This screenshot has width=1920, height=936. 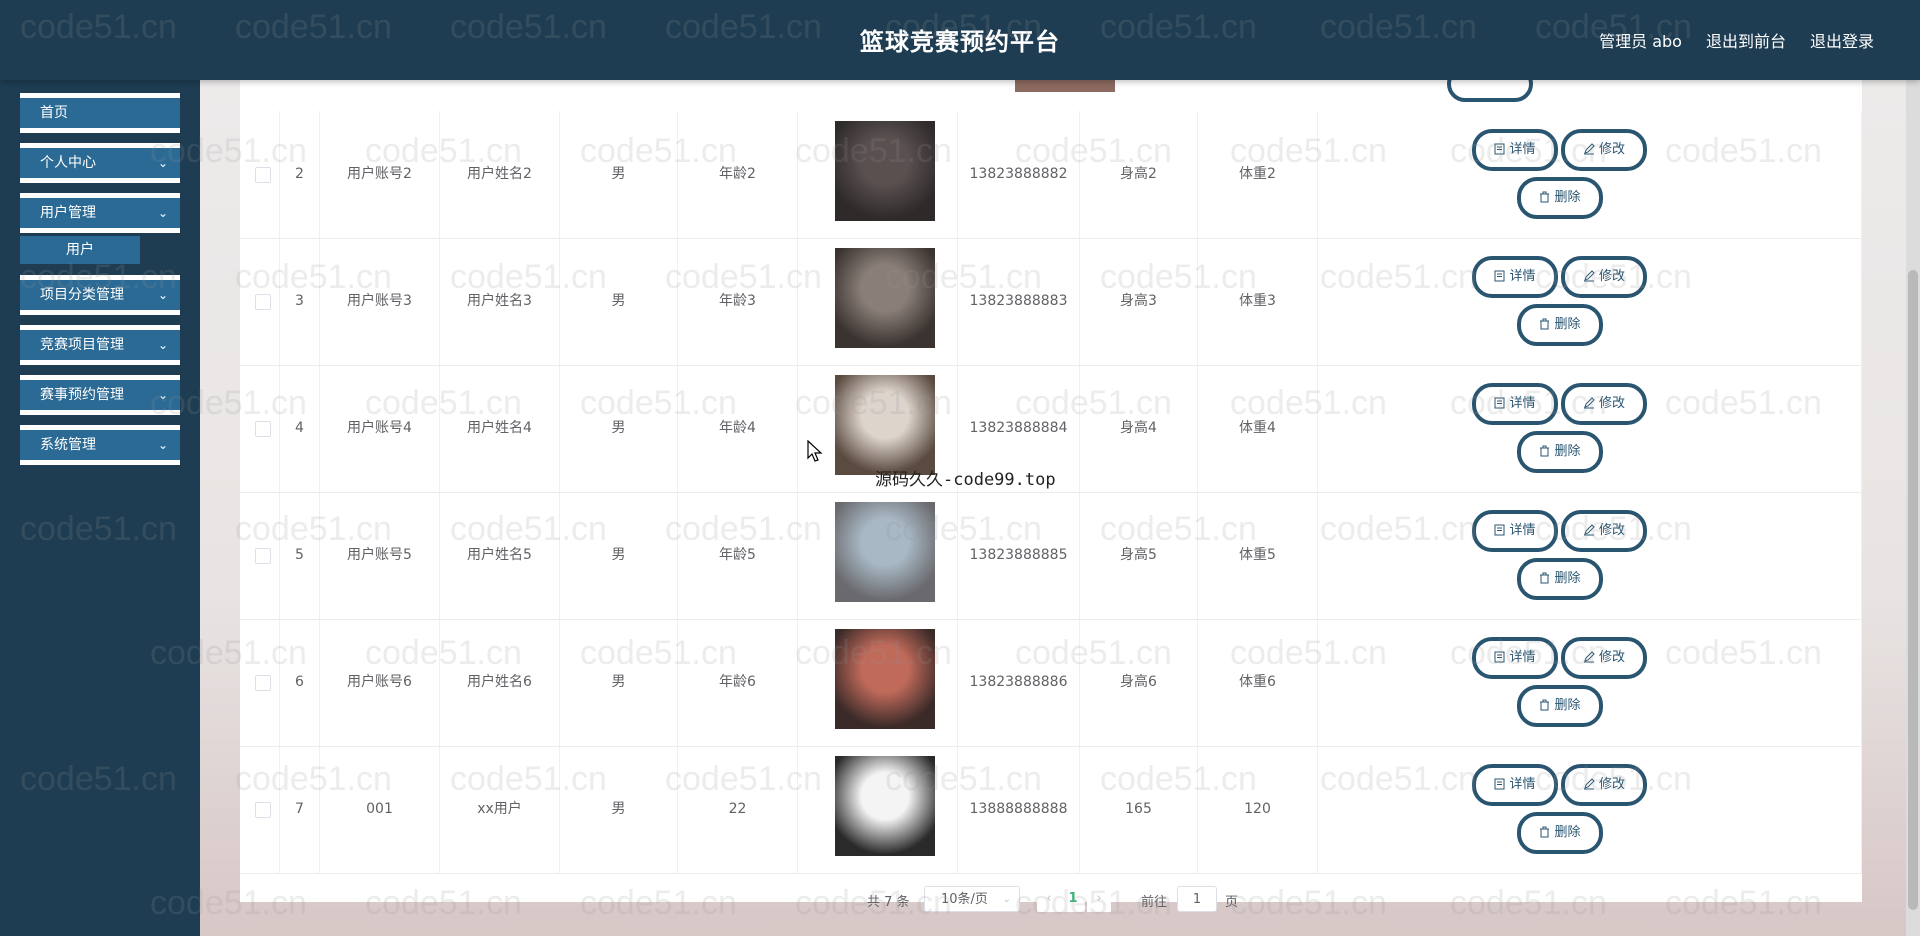 What do you see at coordinates (1073, 899) in the screenshot?
I see `page-number-current: 1` at bounding box center [1073, 899].